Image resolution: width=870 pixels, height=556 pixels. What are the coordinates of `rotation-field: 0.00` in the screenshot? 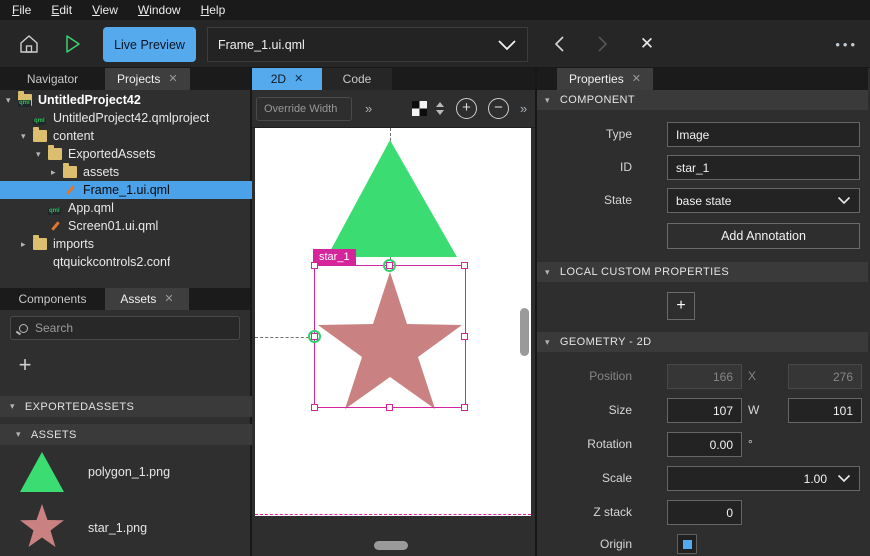 It's located at (704, 444).